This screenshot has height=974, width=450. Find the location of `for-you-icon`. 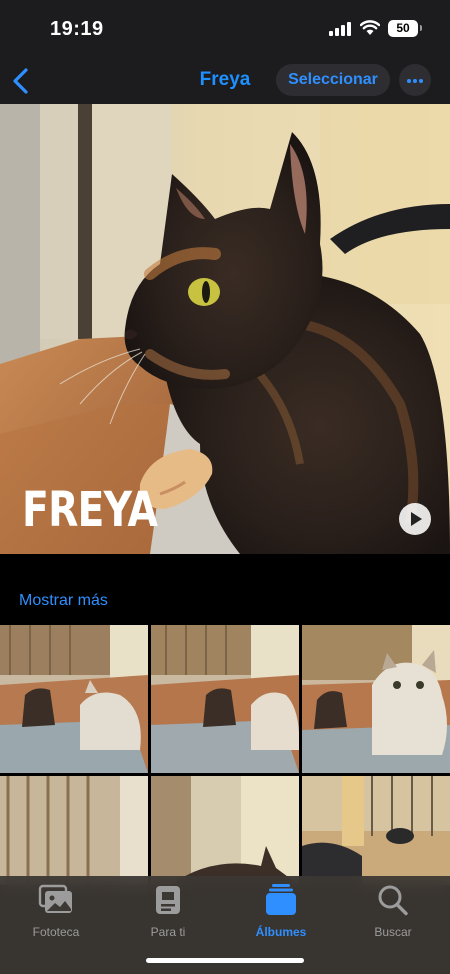

for-you-icon is located at coordinates (168, 900).